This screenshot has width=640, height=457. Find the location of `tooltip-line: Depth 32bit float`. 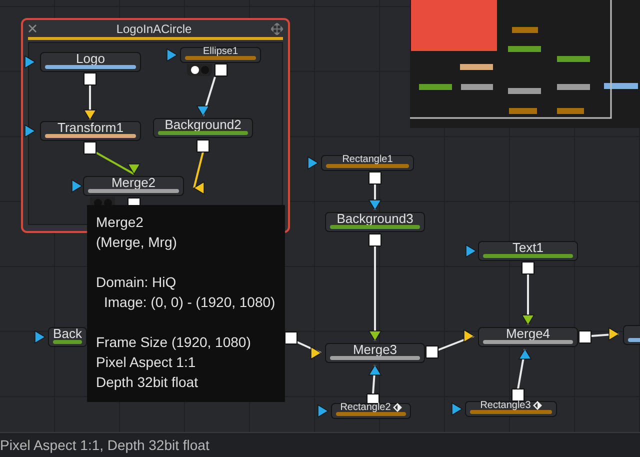

tooltip-line: Depth 32bit float is located at coordinates (147, 382).